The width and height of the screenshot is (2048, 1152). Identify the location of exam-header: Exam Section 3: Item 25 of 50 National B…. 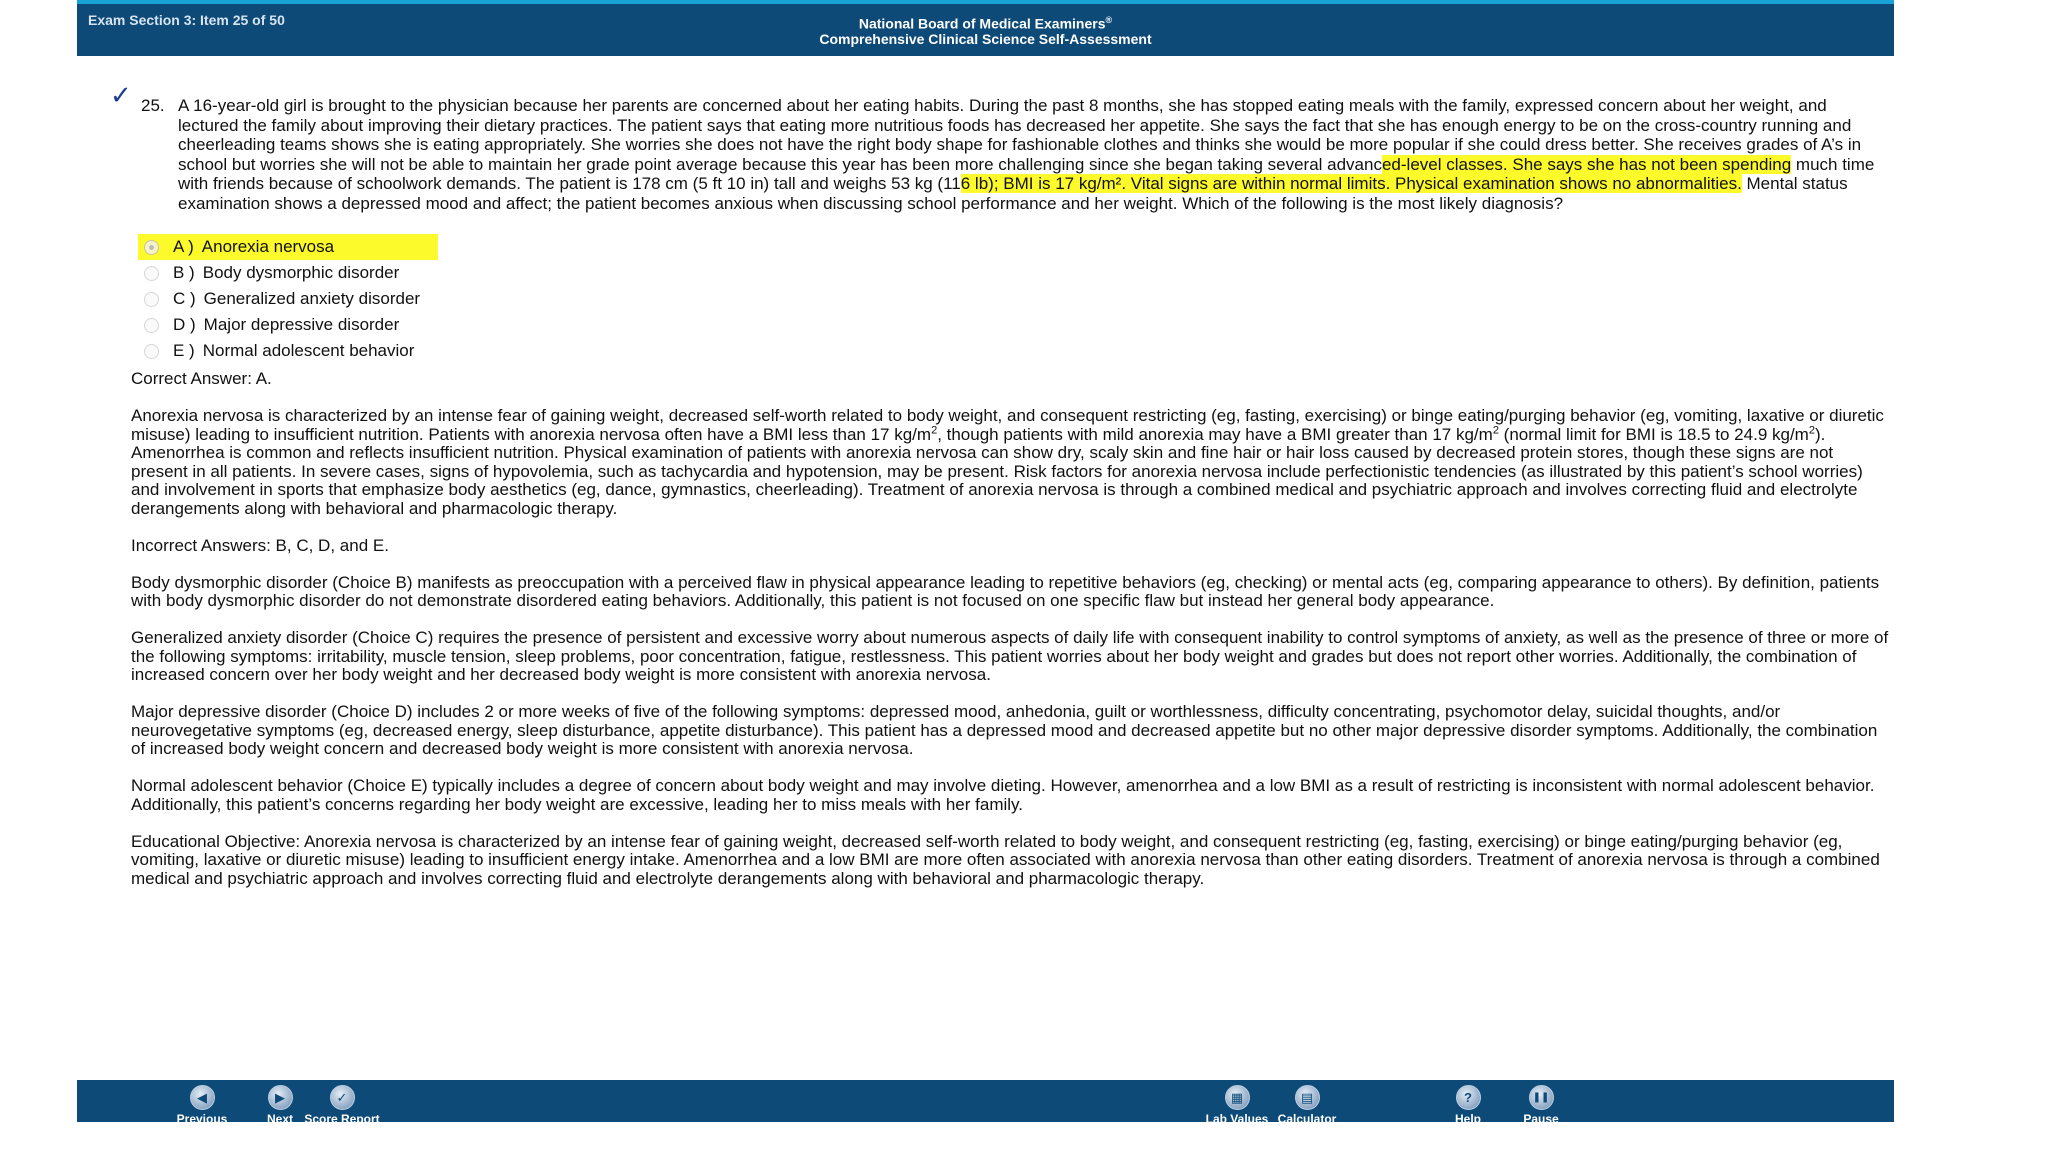
(985, 28).